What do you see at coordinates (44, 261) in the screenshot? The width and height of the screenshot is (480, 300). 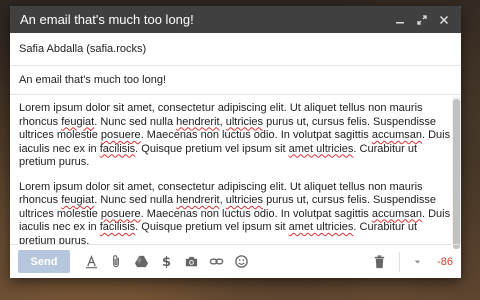 I see `send-button: Send` at bounding box center [44, 261].